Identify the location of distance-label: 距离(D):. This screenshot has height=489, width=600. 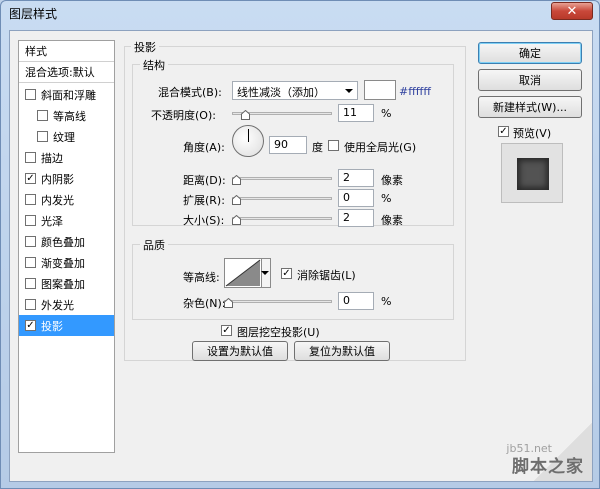
(204, 180).